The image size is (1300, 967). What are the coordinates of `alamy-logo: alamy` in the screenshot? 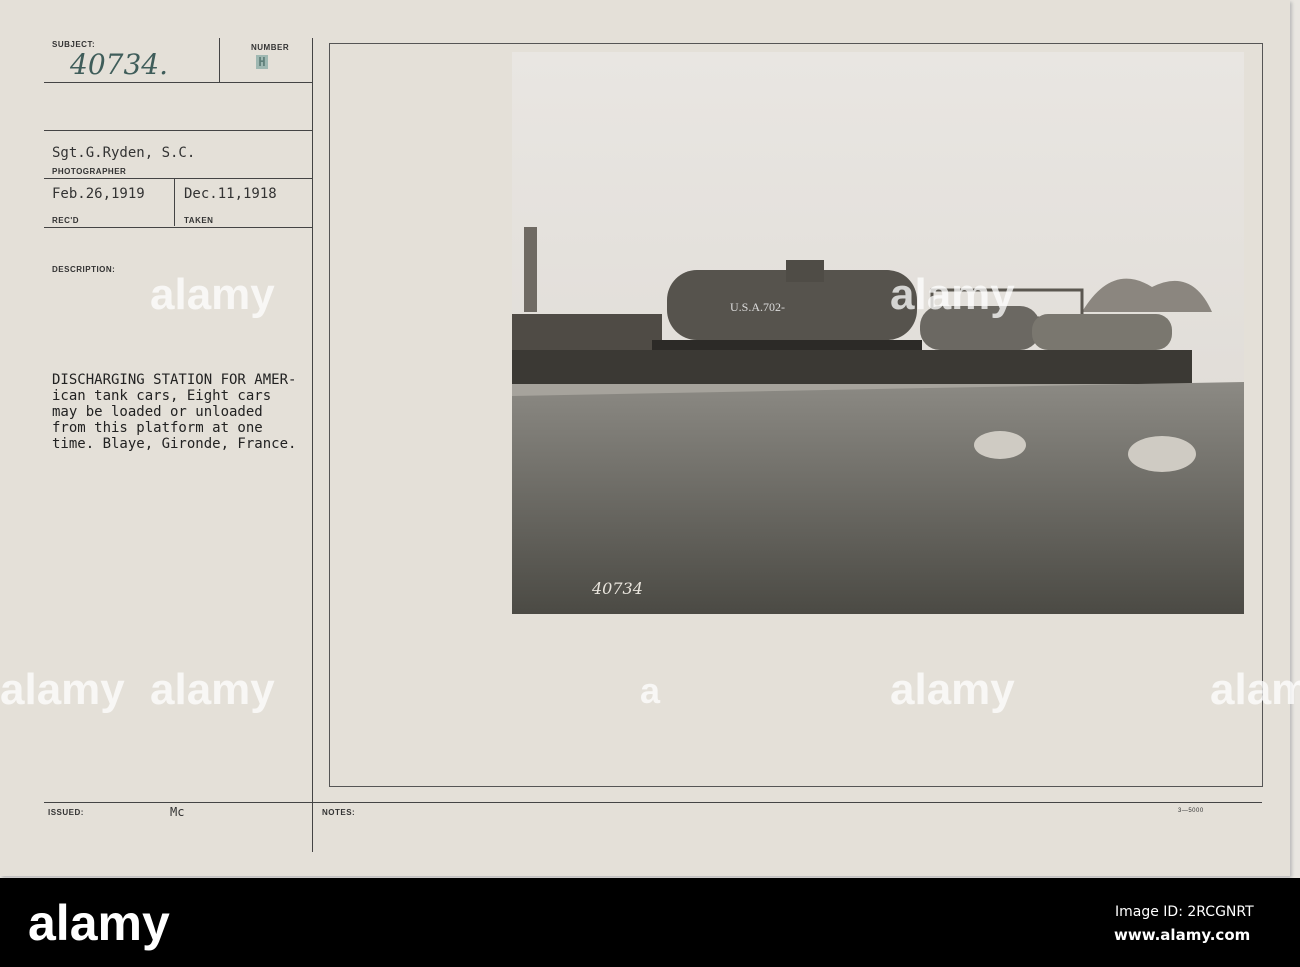 It's located at (99, 923).